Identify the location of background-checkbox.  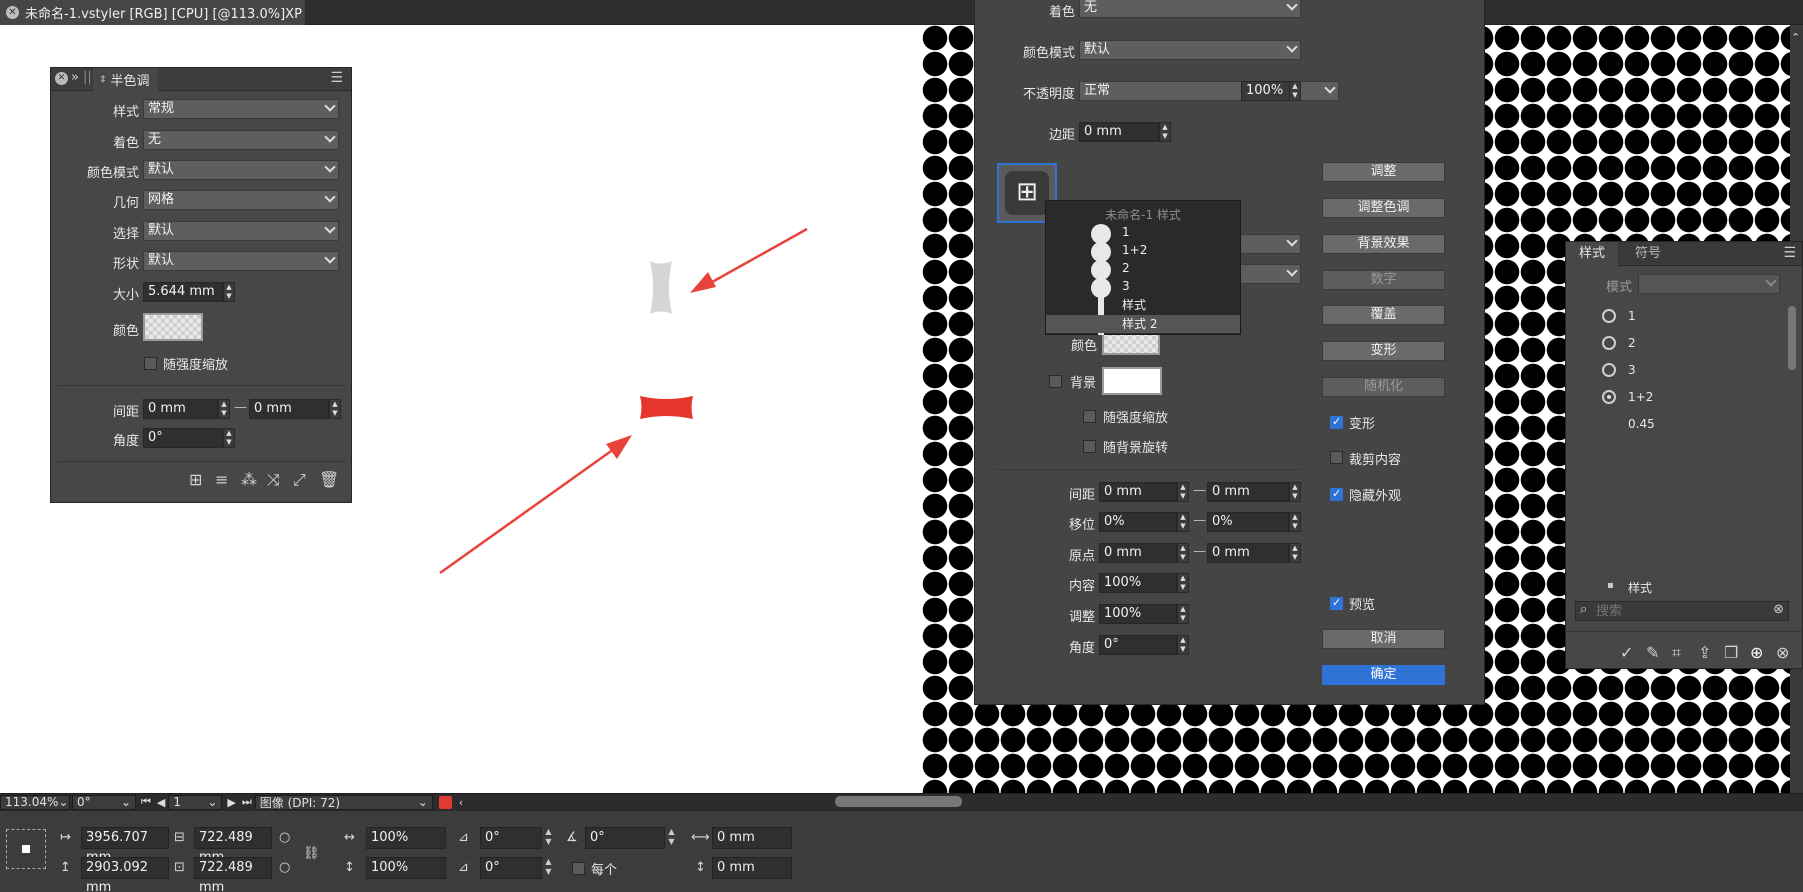
(1055, 381).